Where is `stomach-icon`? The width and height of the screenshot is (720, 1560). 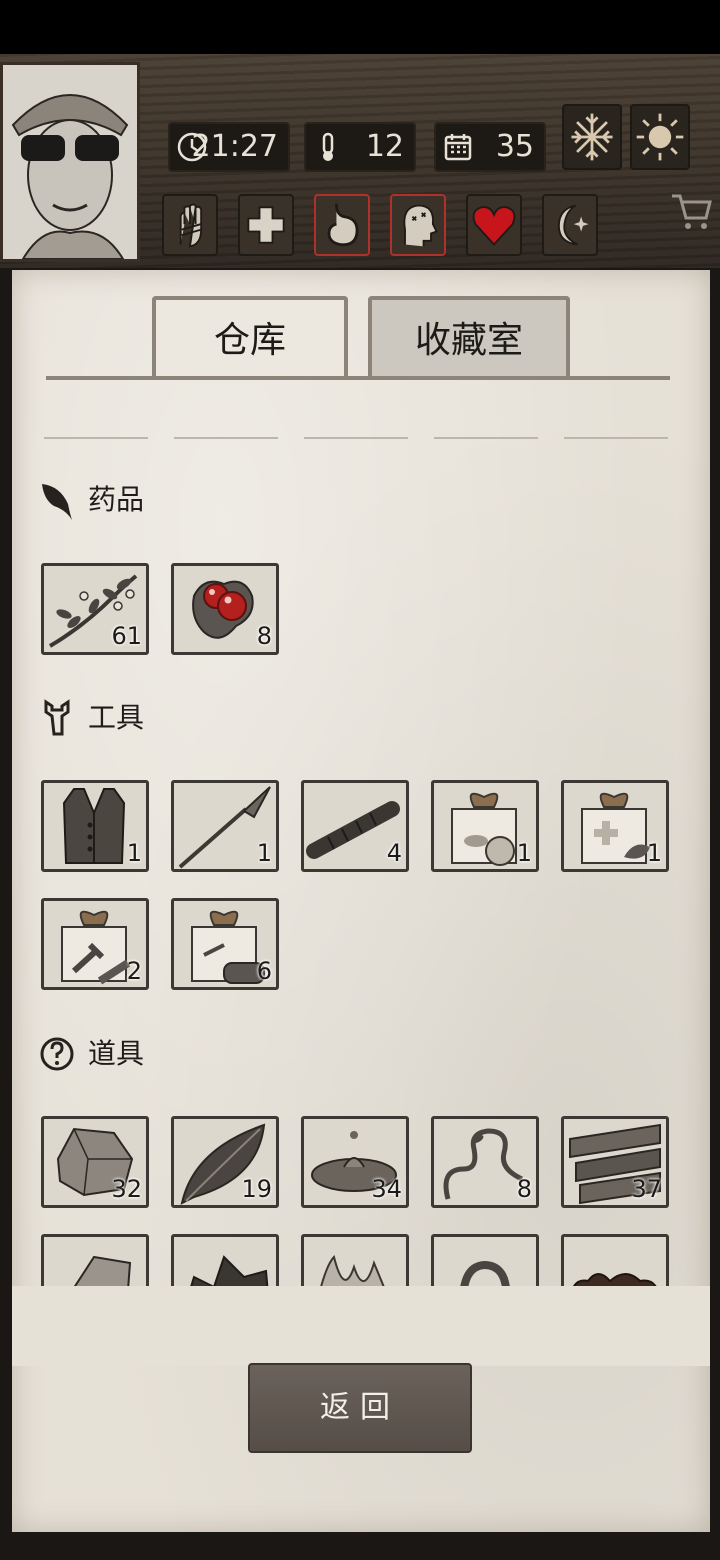 stomach-icon is located at coordinates (343, 225).